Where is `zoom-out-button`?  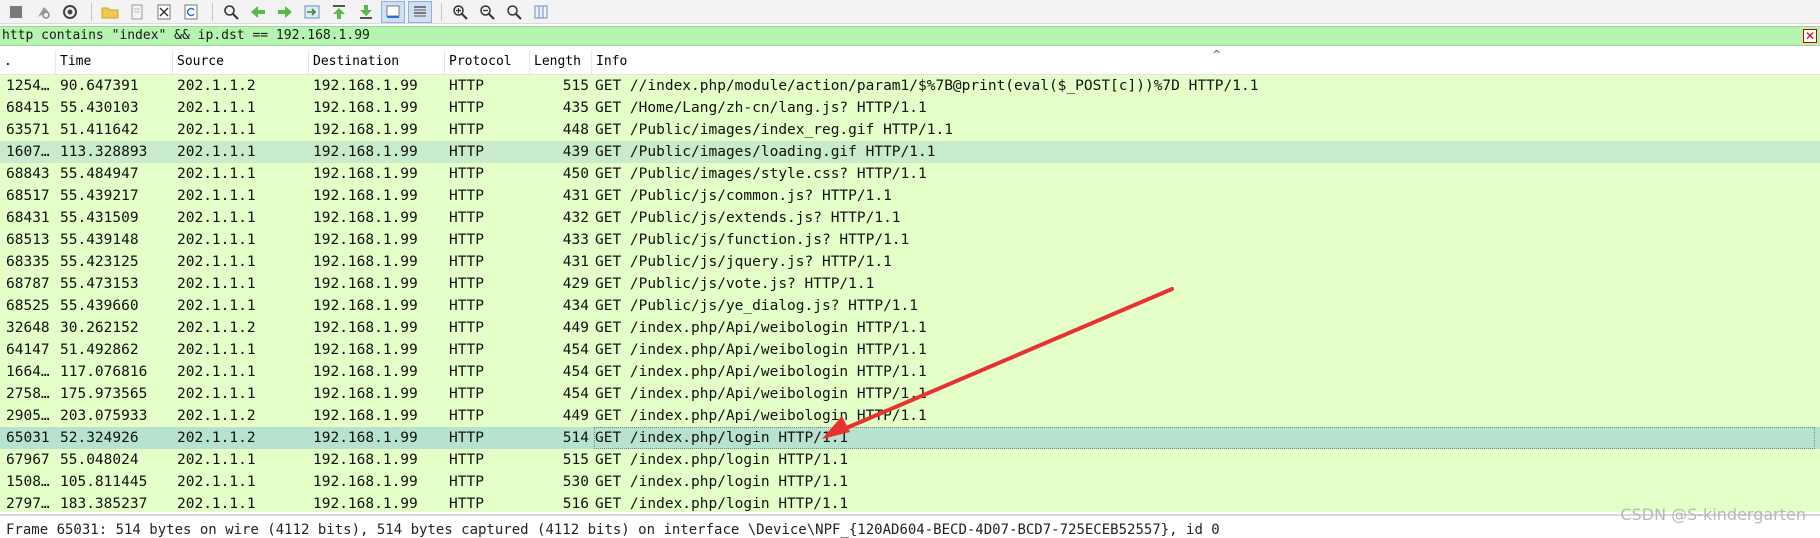
zoom-out-button is located at coordinates (487, 12).